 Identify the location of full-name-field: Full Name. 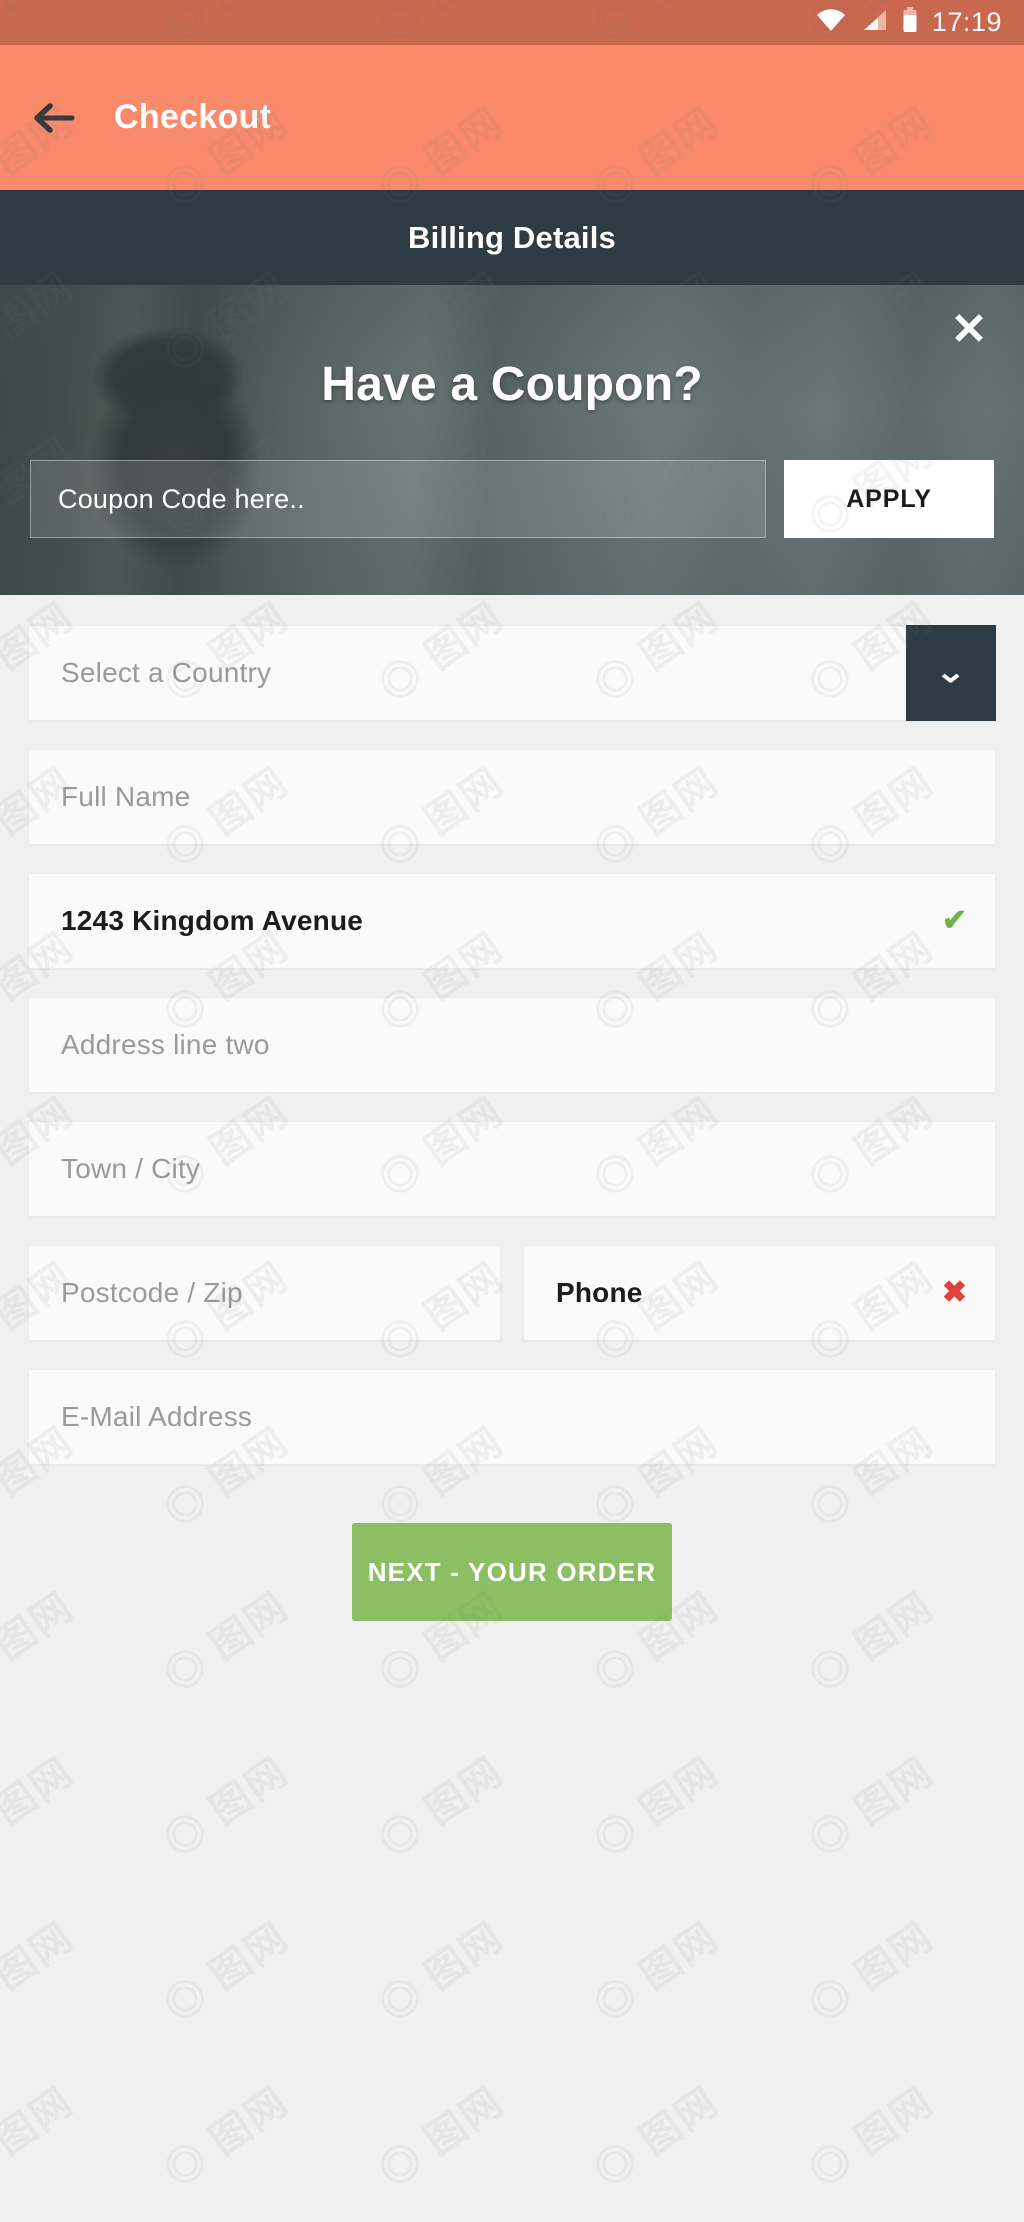
(512, 797).